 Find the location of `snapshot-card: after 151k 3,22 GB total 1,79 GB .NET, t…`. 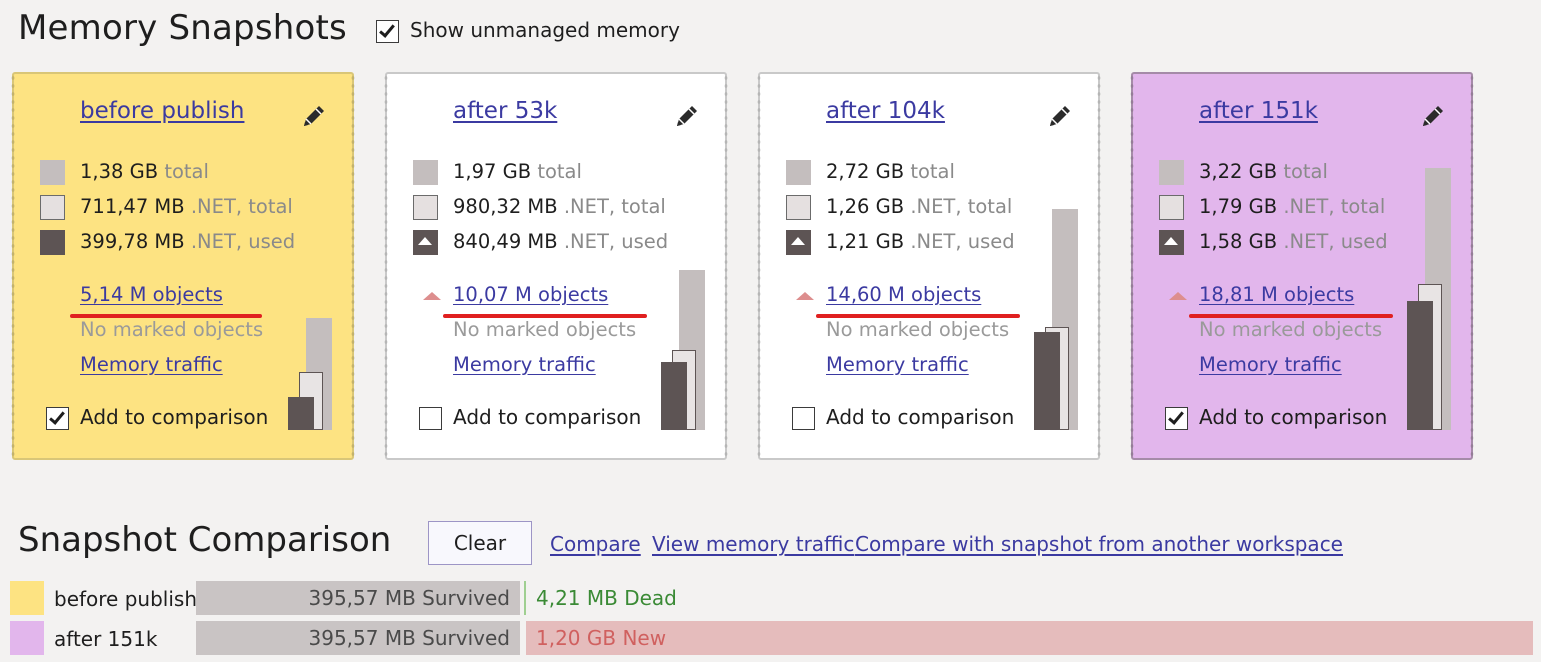

snapshot-card: after 151k 3,22 GB total 1,79 GB .NET, t… is located at coordinates (1302, 266).